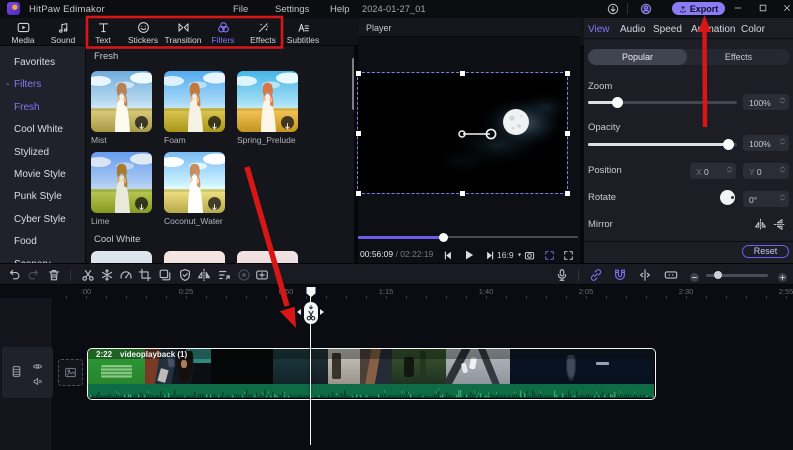 This screenshot has height=450, width=793. What do you see at coordinates (637, 57) in the screenshot?
I see `segment-popular: Popular` at bounding box center [637, 57].